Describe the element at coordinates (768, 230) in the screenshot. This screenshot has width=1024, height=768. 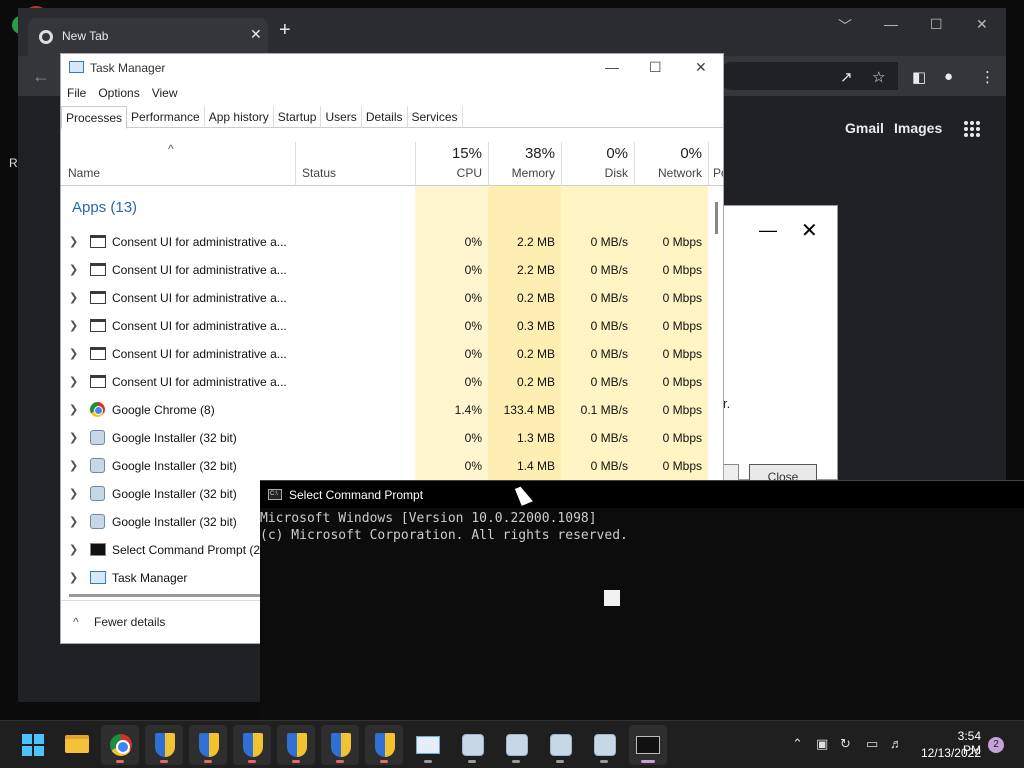
I see `dialog-minimize-button: —` at that location.